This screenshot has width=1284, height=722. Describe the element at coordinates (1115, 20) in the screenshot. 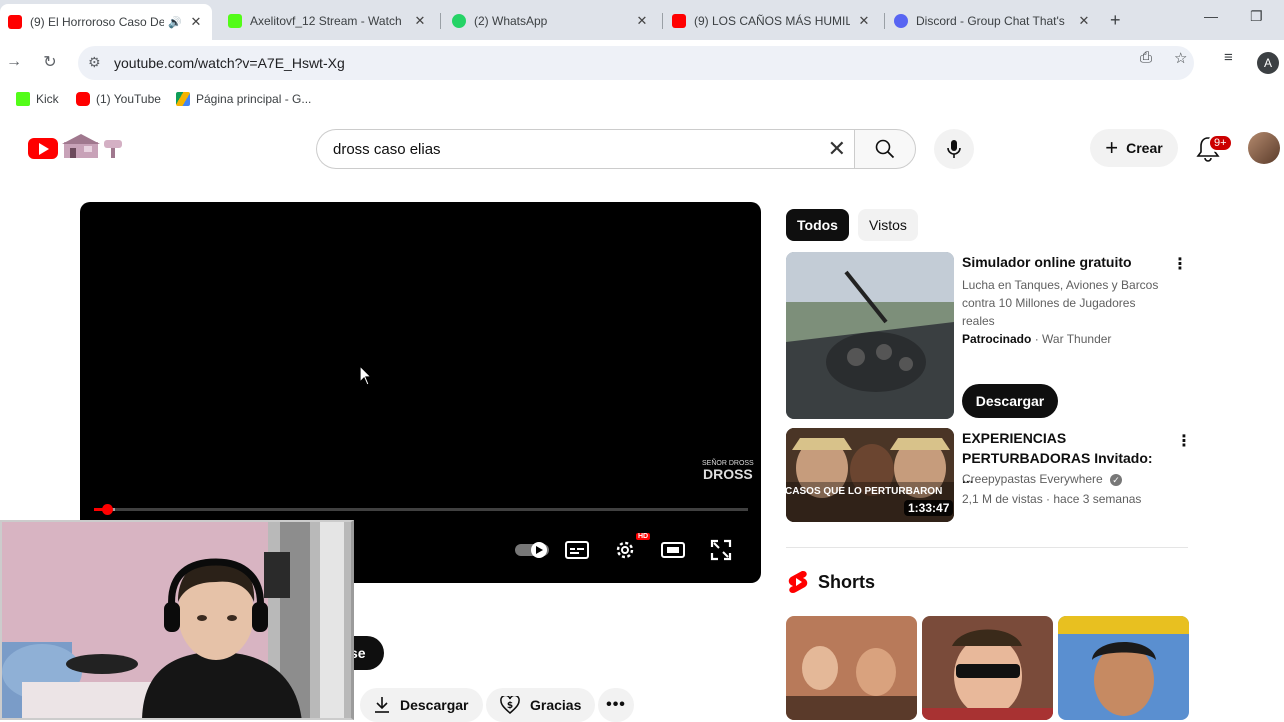

I see `new-tab-button: +` at that location.